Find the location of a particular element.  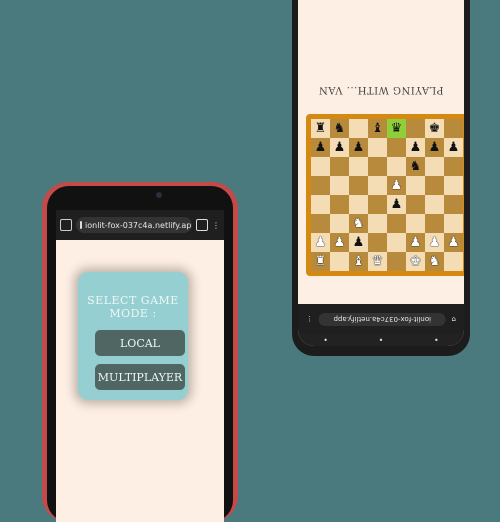

browser-url-bar: ionlit-fox-037c4a.netlify.app ⋮ is located at coordinates (140, 225).